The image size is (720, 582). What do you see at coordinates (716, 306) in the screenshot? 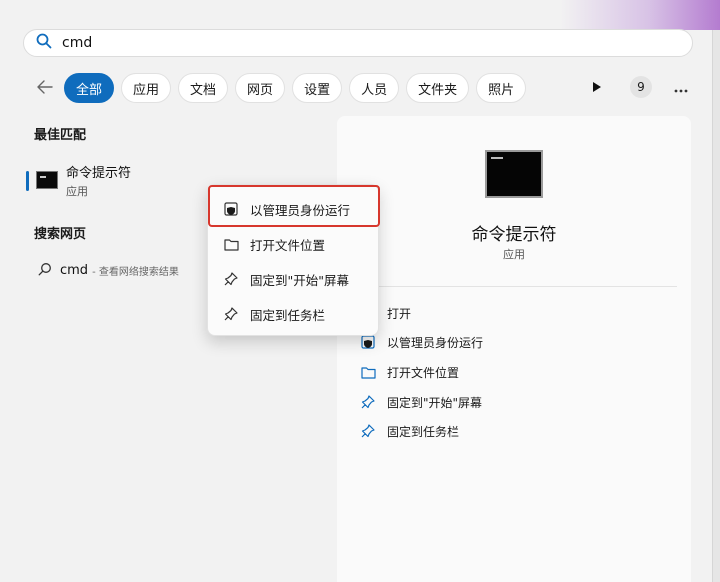
I see `window-edge` at bounding box center [716, 306].